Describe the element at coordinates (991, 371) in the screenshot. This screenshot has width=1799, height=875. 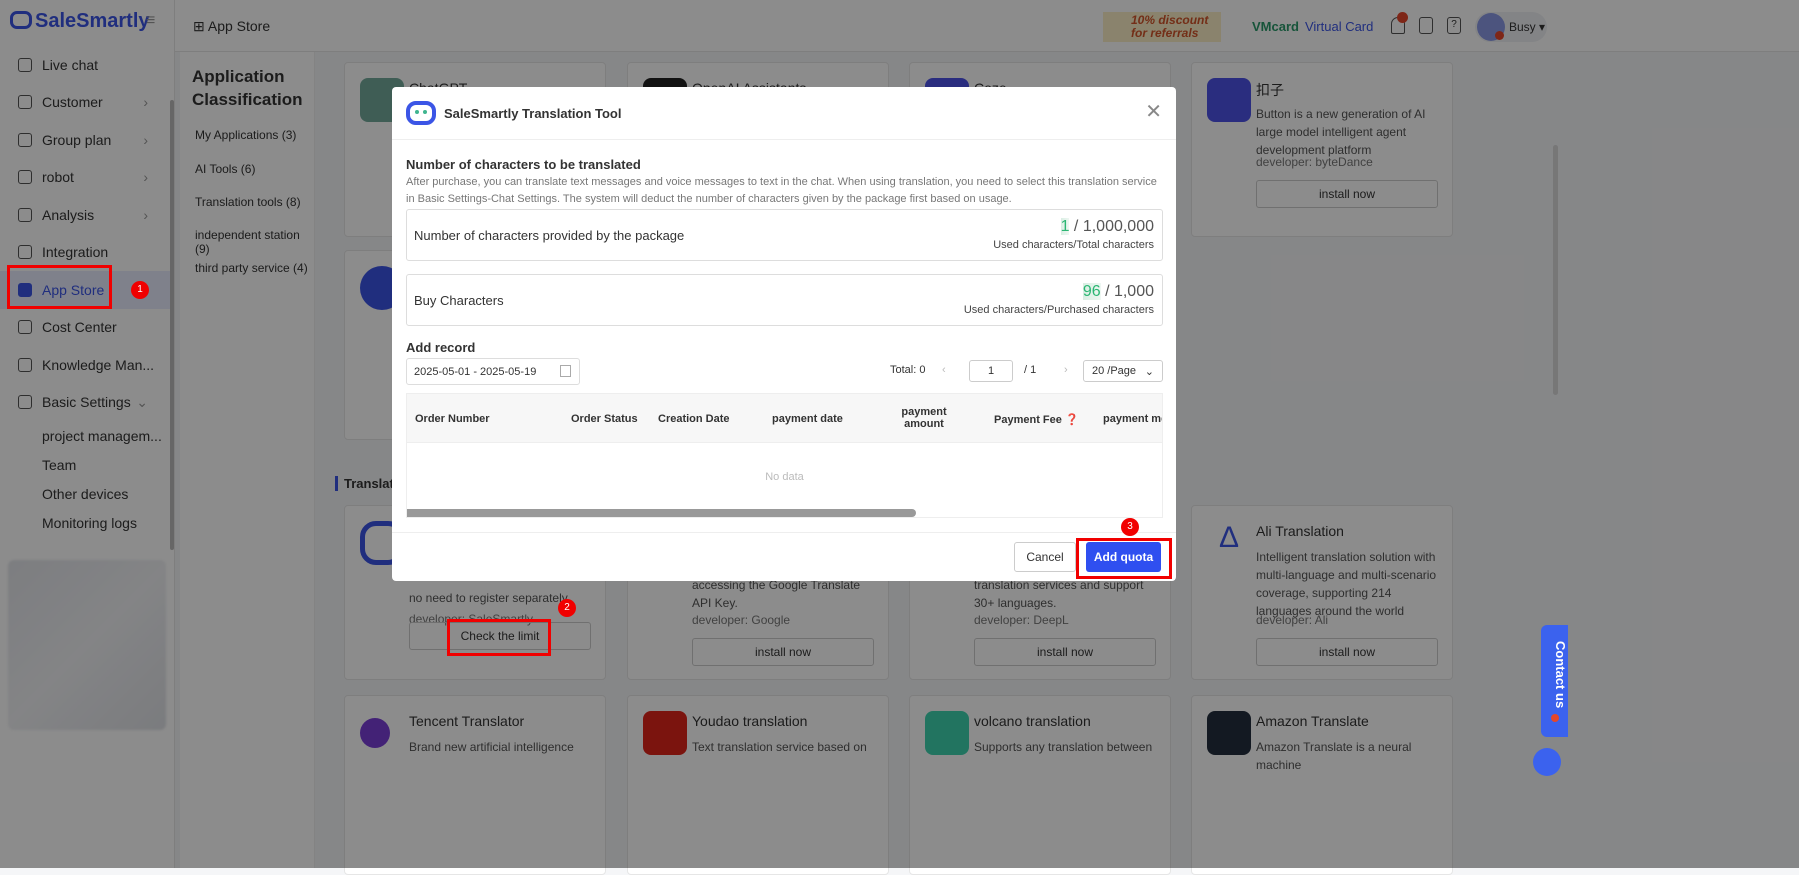
I see `page-input: 1` at that location.